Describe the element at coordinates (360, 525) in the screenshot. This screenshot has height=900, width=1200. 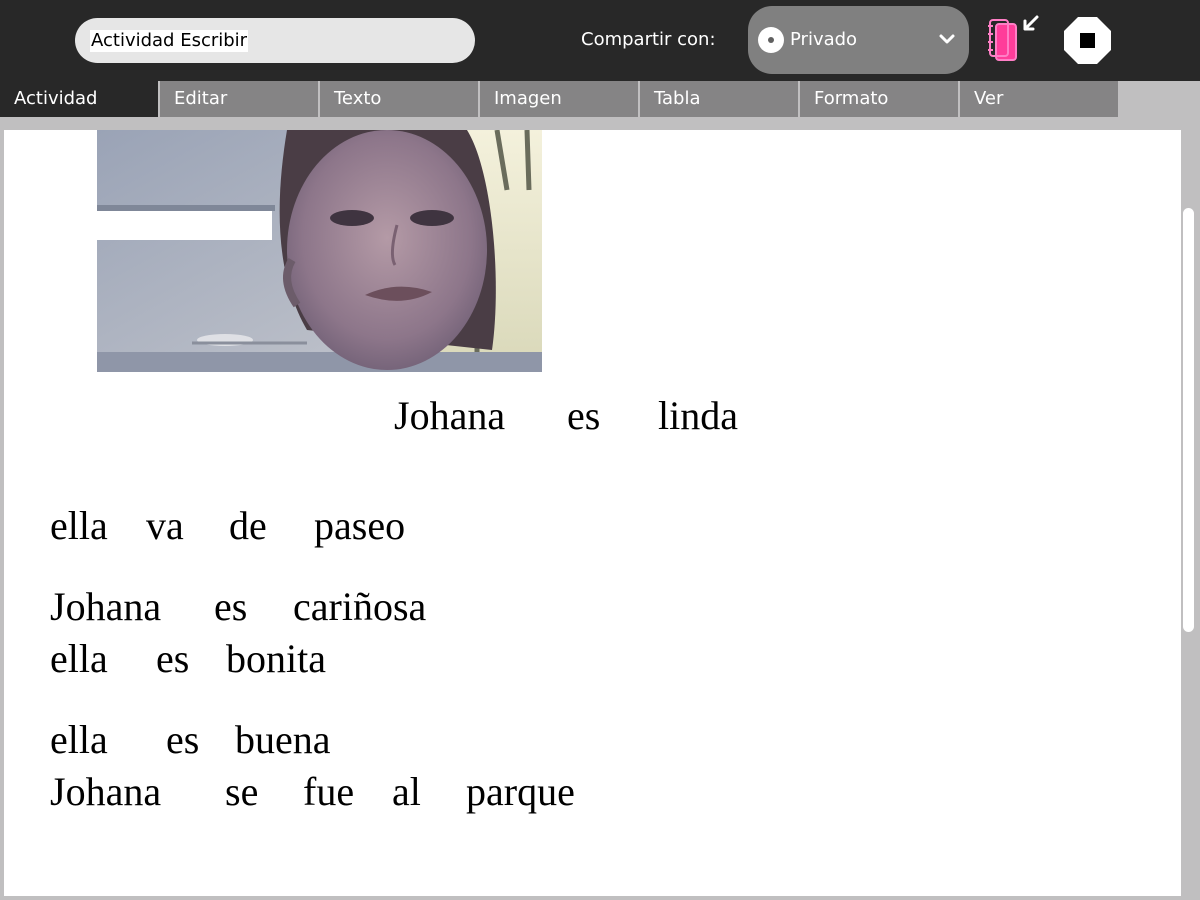
I see `doc-word: paseo` at that location.